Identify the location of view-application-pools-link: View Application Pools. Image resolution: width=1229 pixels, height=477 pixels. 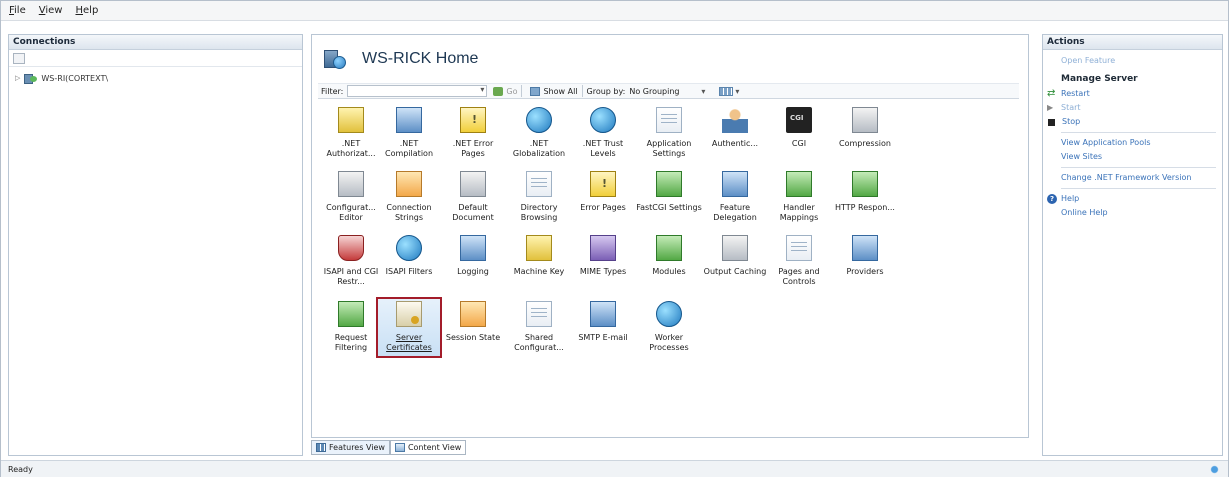
(1134, 143).